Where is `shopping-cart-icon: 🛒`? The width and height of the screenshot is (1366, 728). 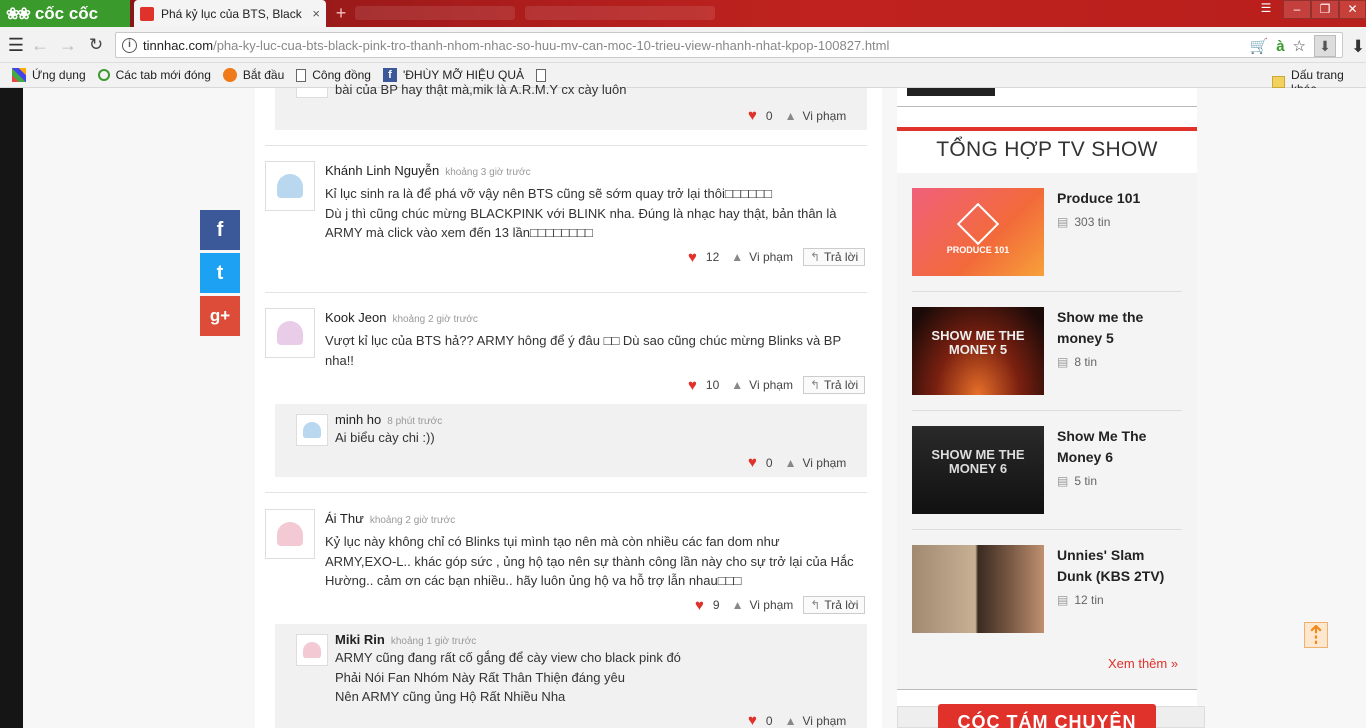 shopping-cart-icon: 🛒 is located at coordinates (1259, 46).